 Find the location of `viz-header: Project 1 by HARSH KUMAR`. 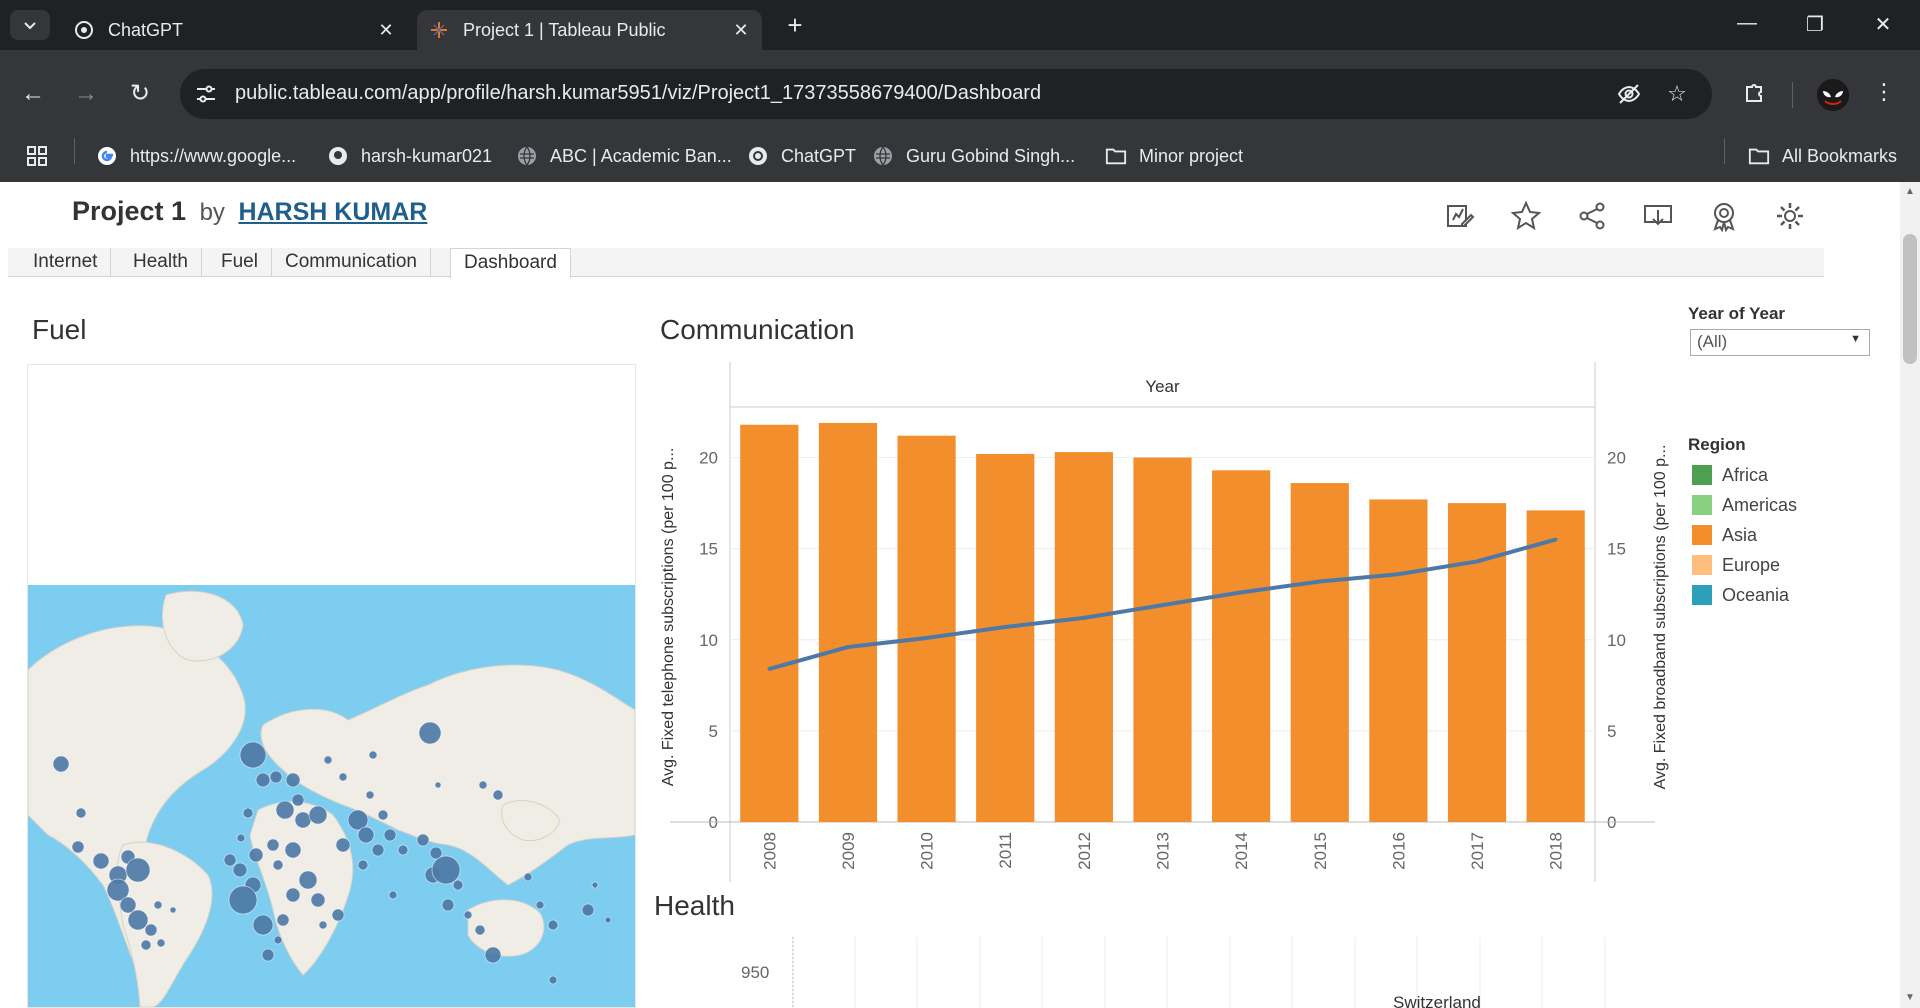

viz-header: Project 1 by HARSH KUMAR is located at coordinates (249, 211).